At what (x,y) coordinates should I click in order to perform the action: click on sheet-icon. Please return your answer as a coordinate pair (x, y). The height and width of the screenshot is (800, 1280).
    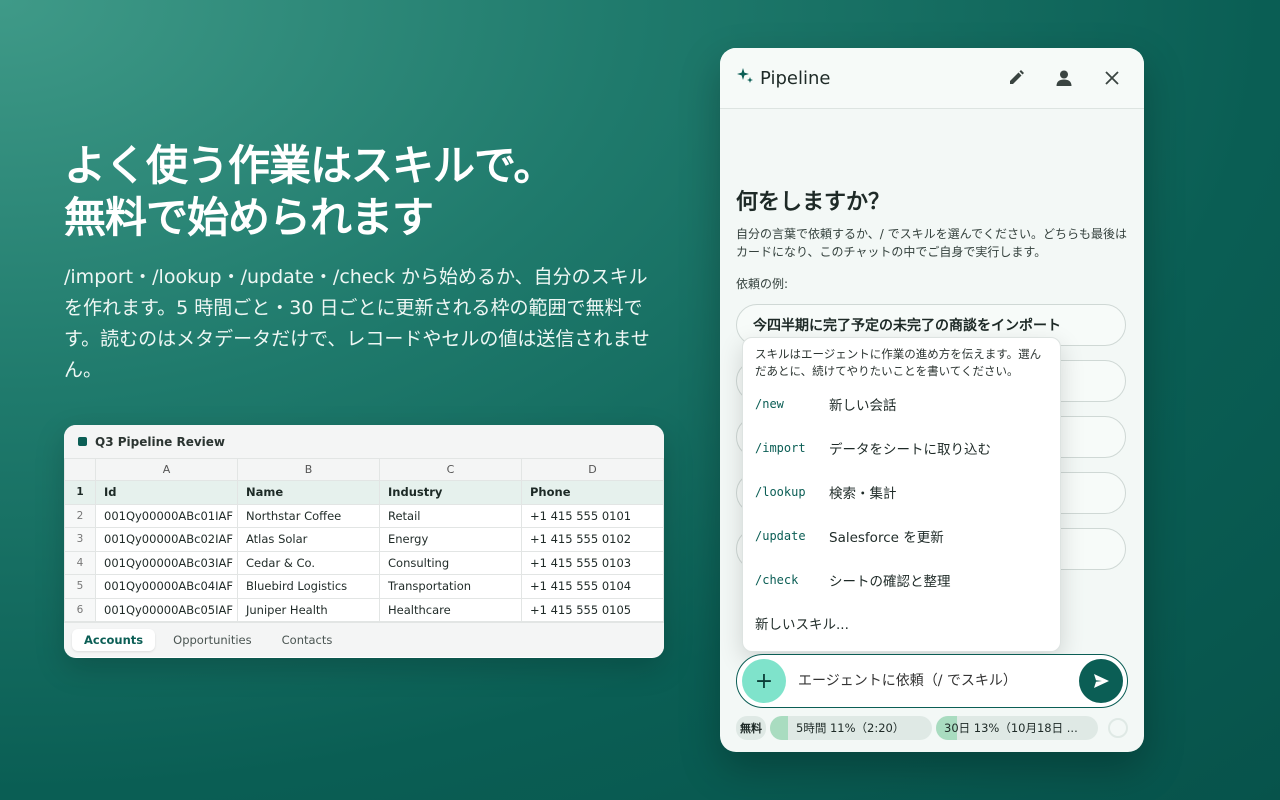
    Looking at the image, I should click on (82, 441).